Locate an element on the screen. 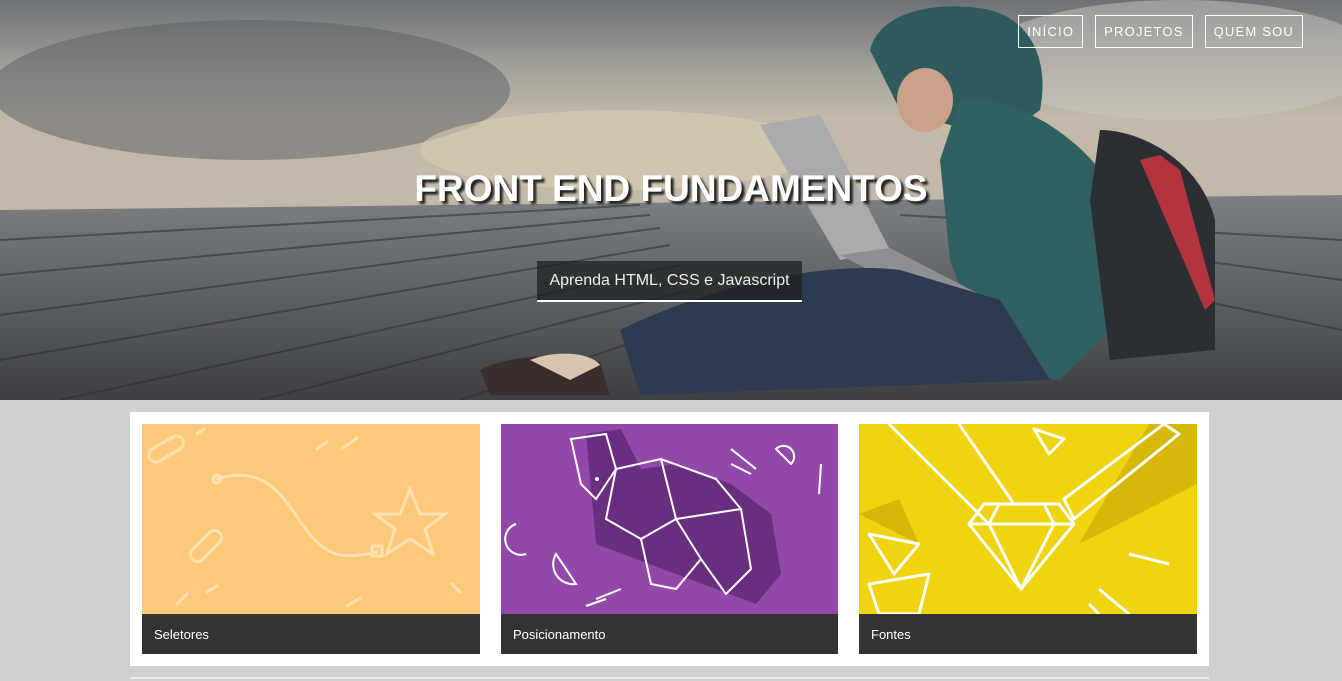 Image resolution: width=1342 pixels, height=681 pixels. card-fontes: Fontes is located at coordinates (1028, 539).